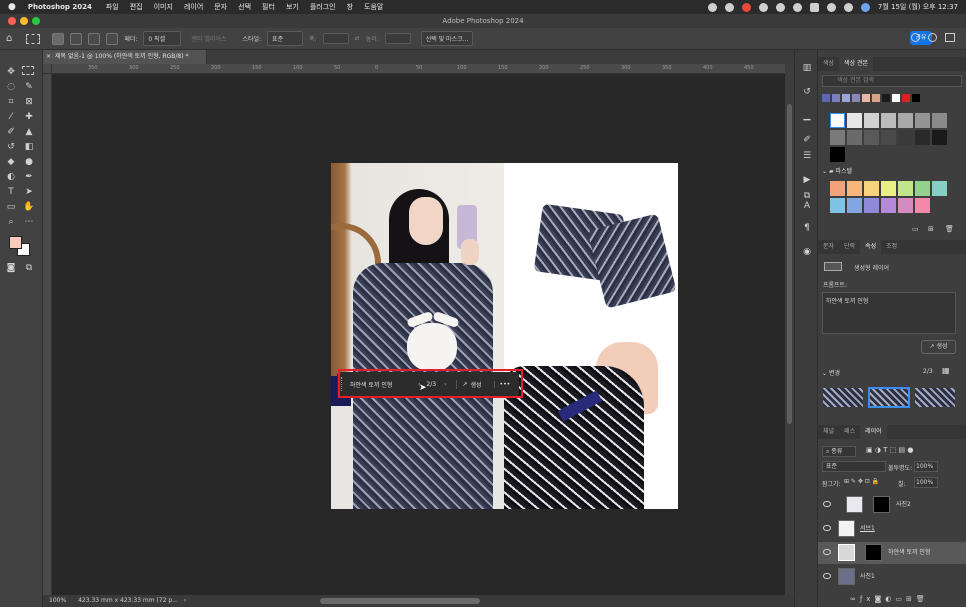  Describe the element at coordinates (889, 450) in the screenshot. I see `filter-pixel-icon: ▣ ◑ T ⬚ ▤ ●` at that location.